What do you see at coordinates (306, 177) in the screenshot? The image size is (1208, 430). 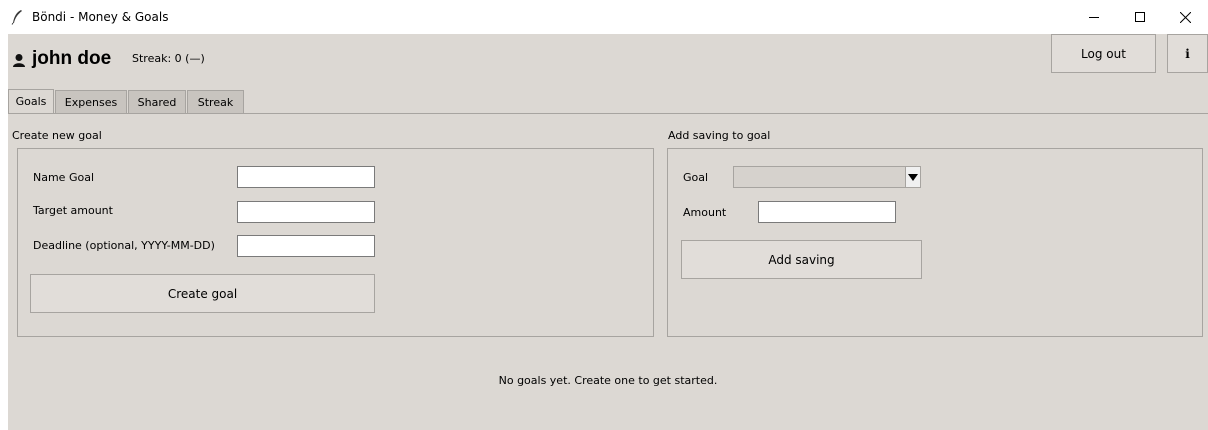 I see `name-goal-input` at bounding box center [306, 177].